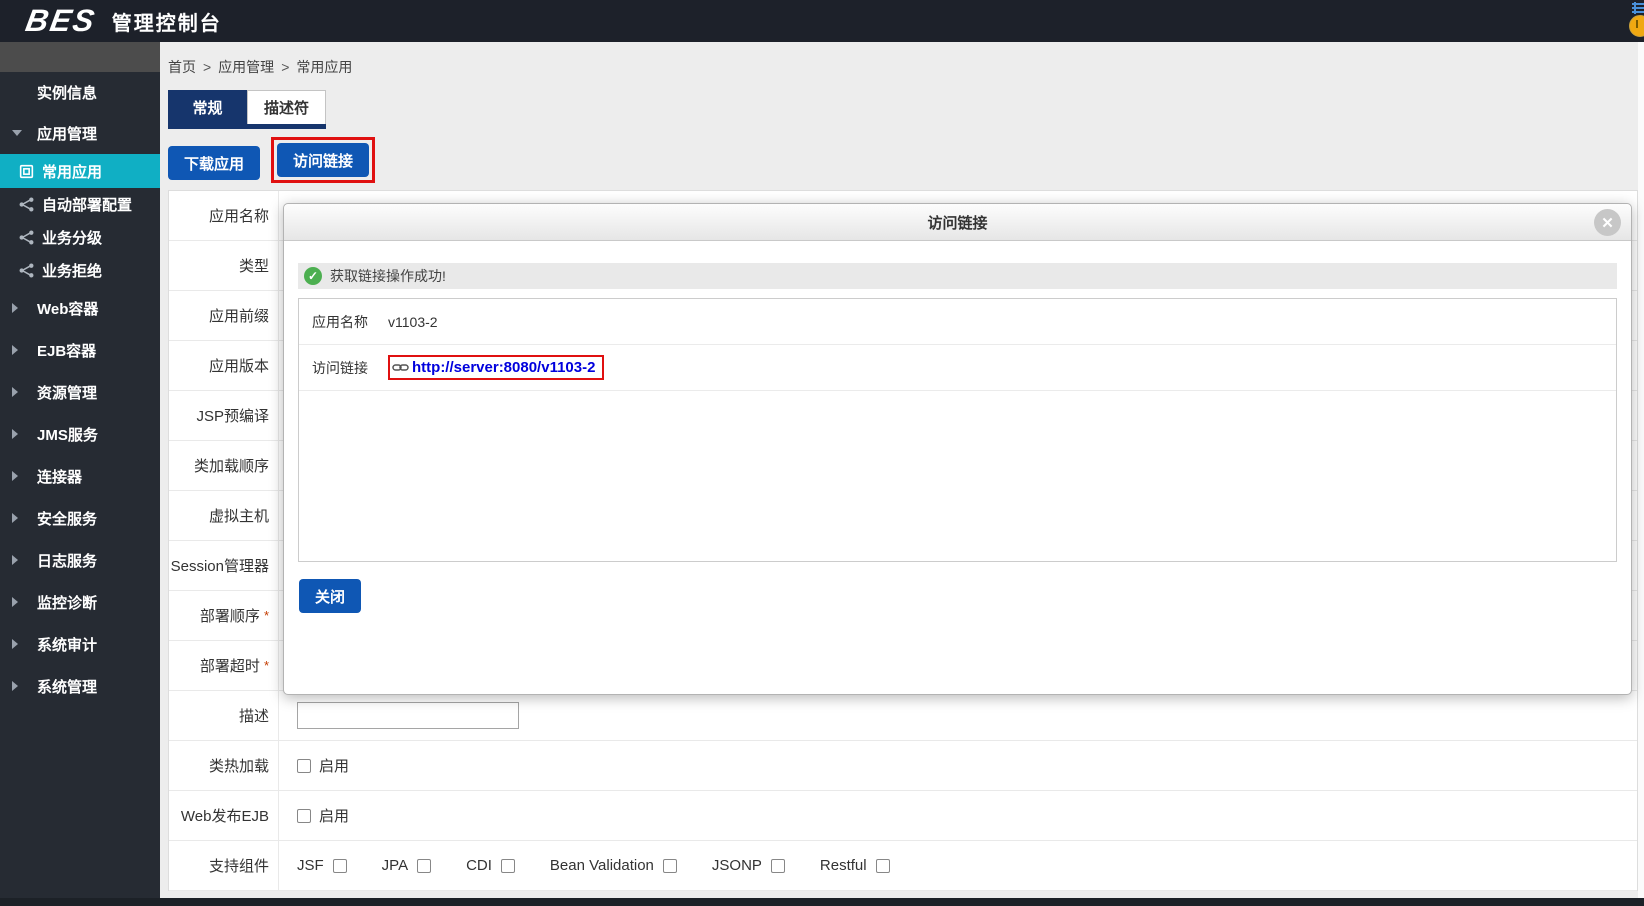 This screenshot has height=906, width=1644. I want to click on form-label: 部署超时 *, so click(224, 665).